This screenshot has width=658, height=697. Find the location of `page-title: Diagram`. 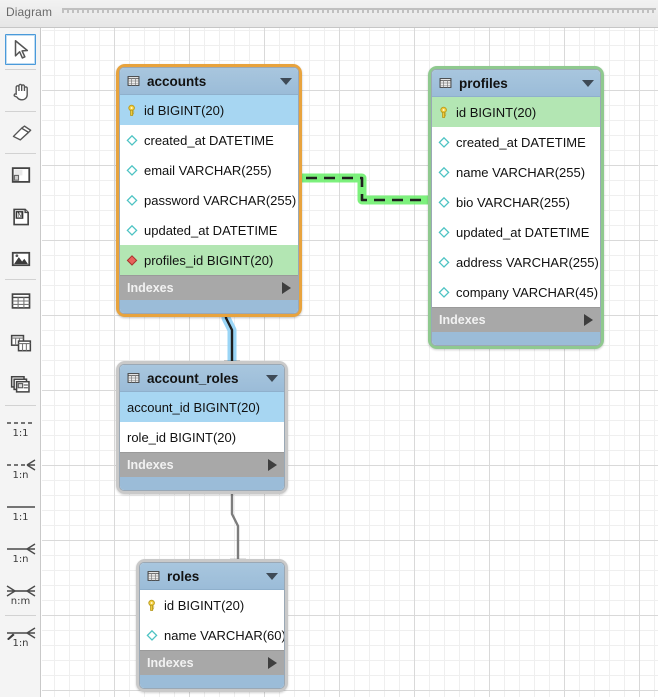

page-title: Diagram is located at coordinates (29, 12).